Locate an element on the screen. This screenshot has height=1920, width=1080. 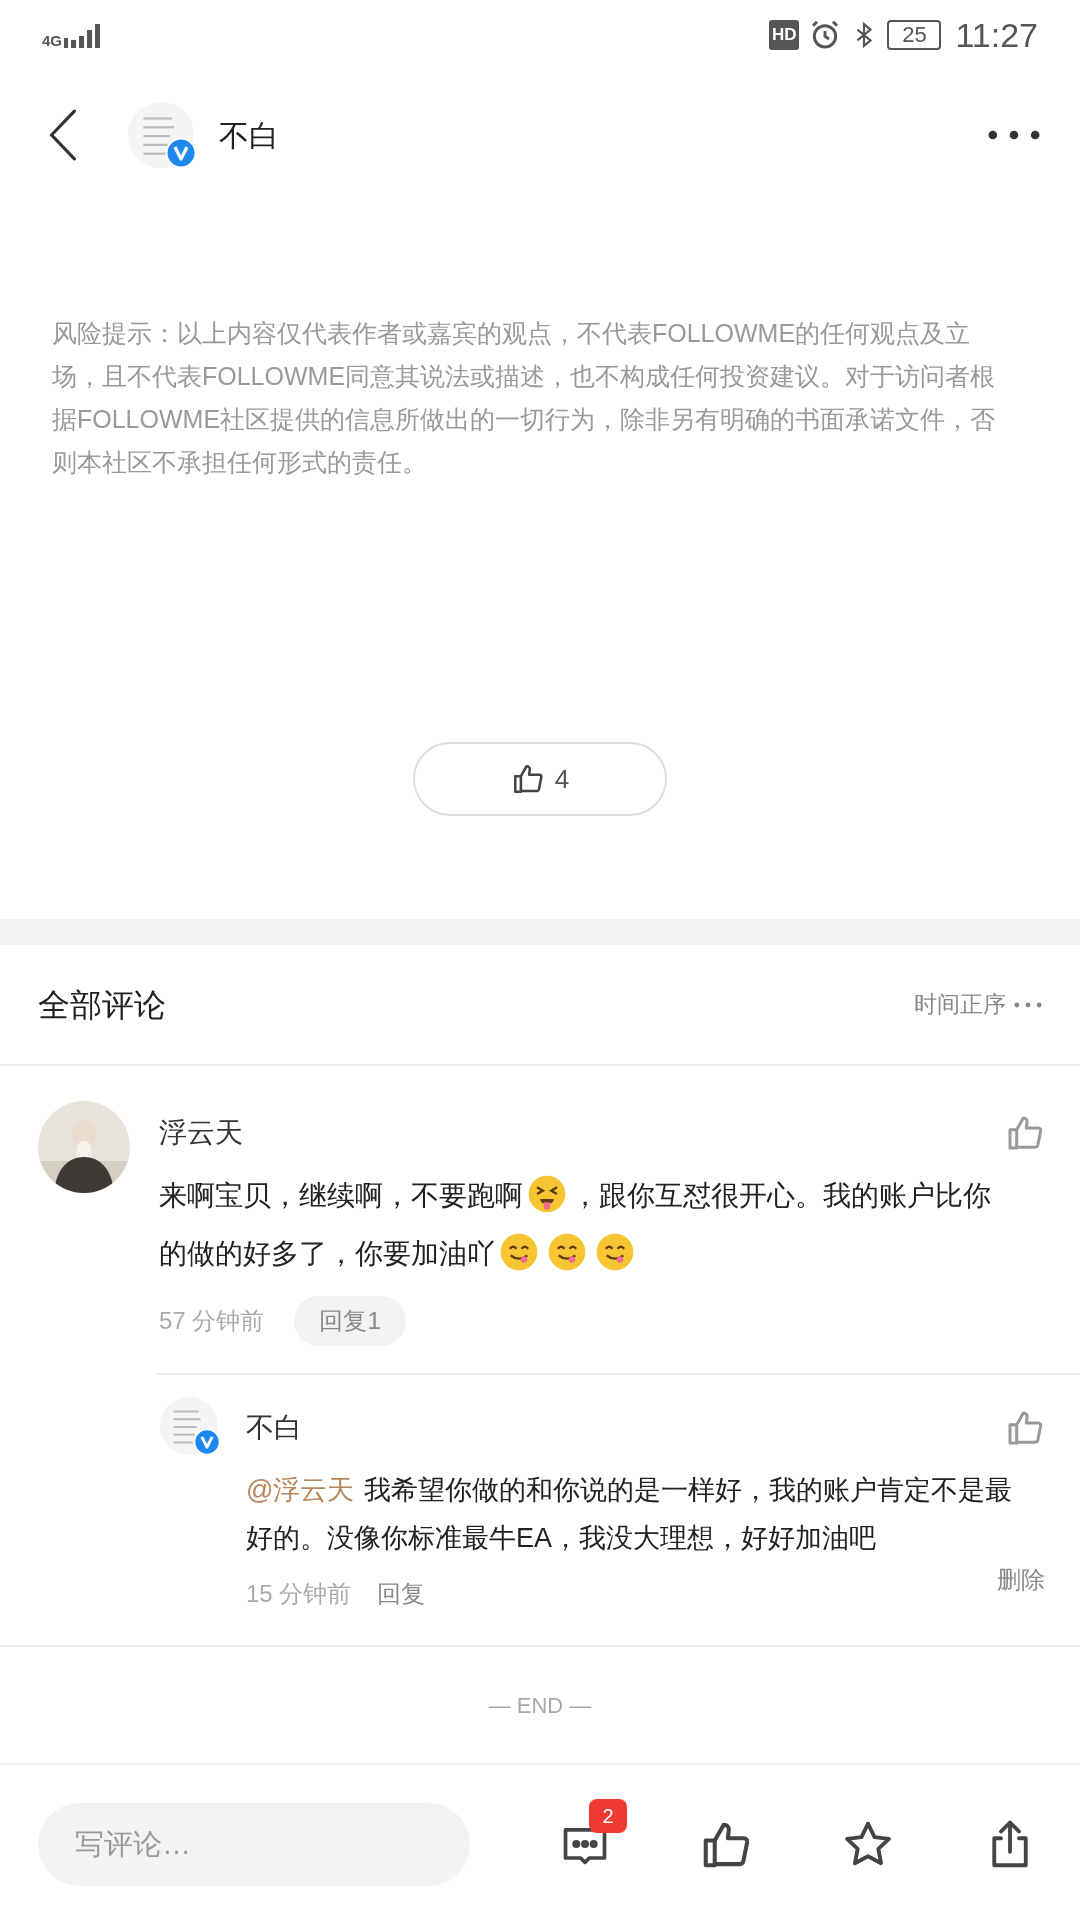
hd-badge: HD is located at coordinates (784, 35).